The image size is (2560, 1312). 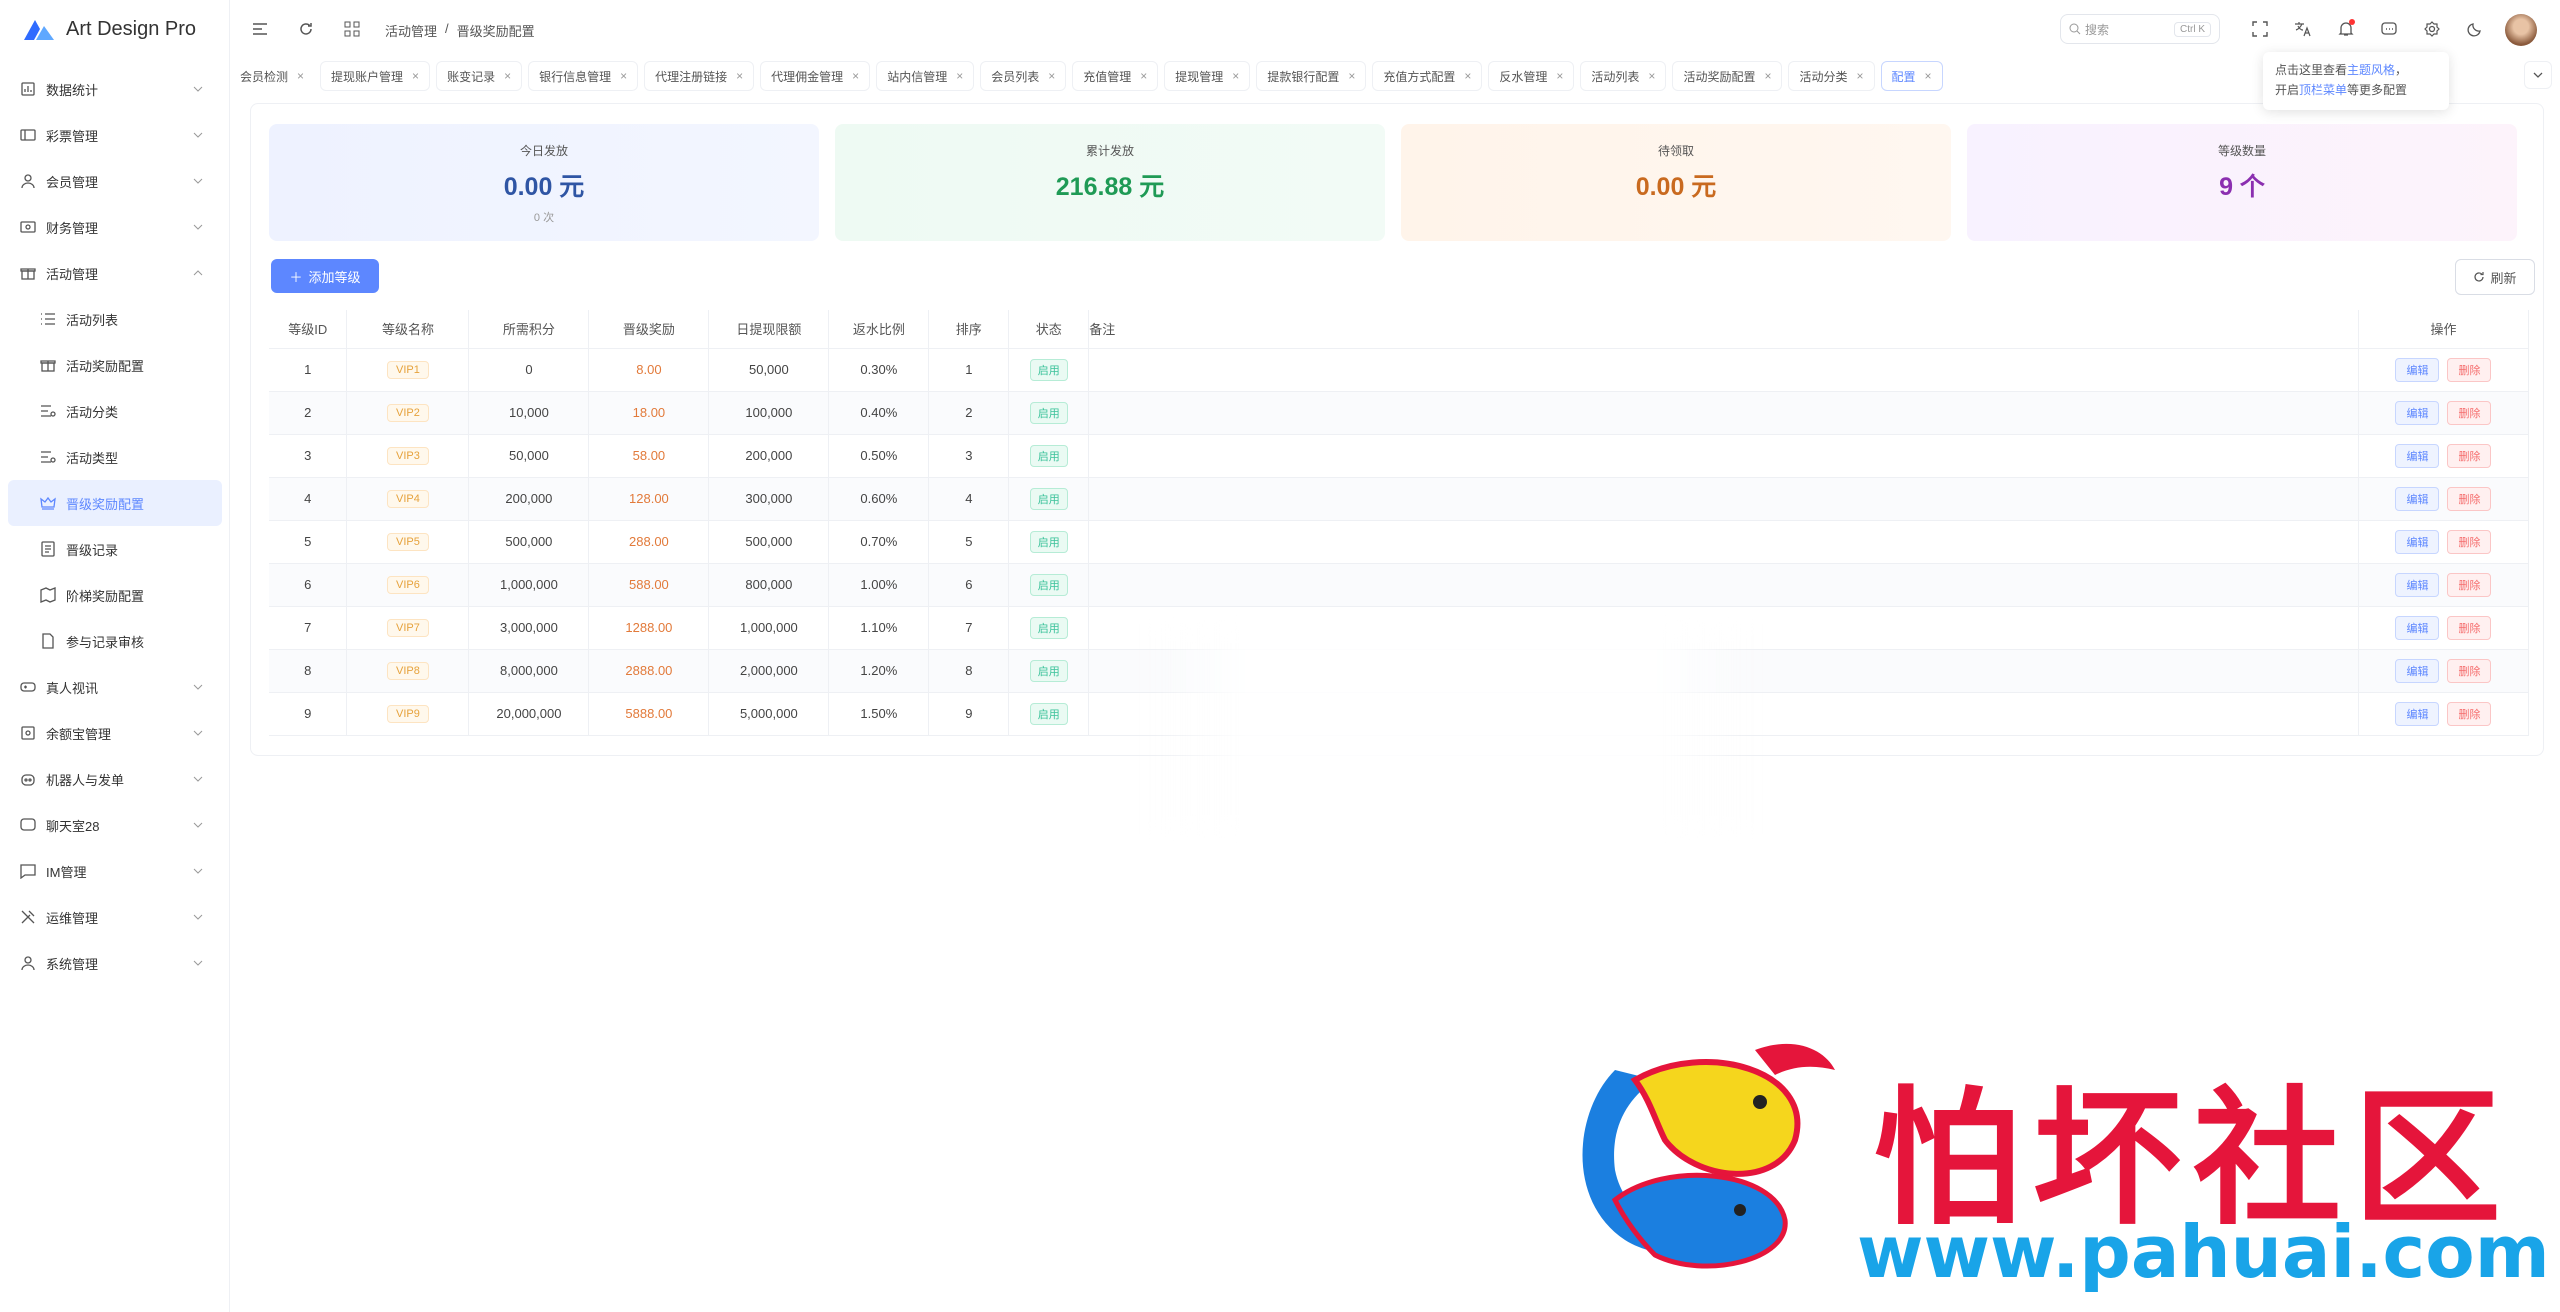 I want to click on sidebar-item: 参与记录审核, so click(x=115, y=641).